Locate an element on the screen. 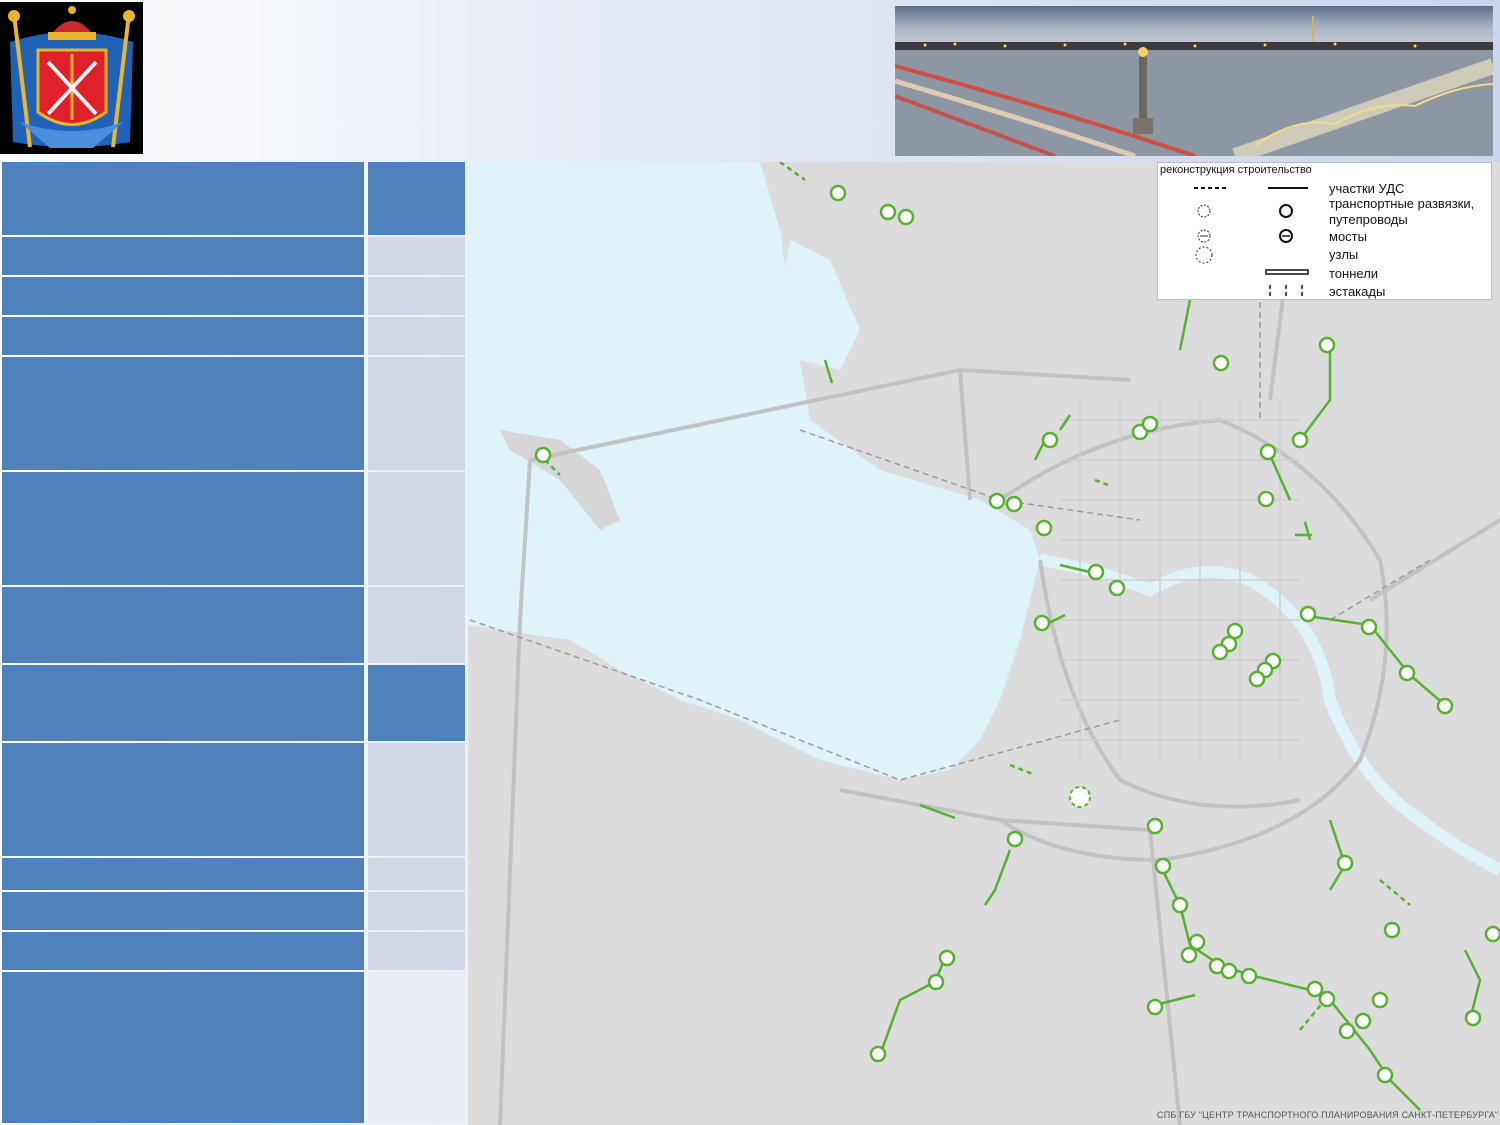 The width and height of the screenshot is (1500, 1125). coat-of-arms-icon is located at coordinates (71, 78).